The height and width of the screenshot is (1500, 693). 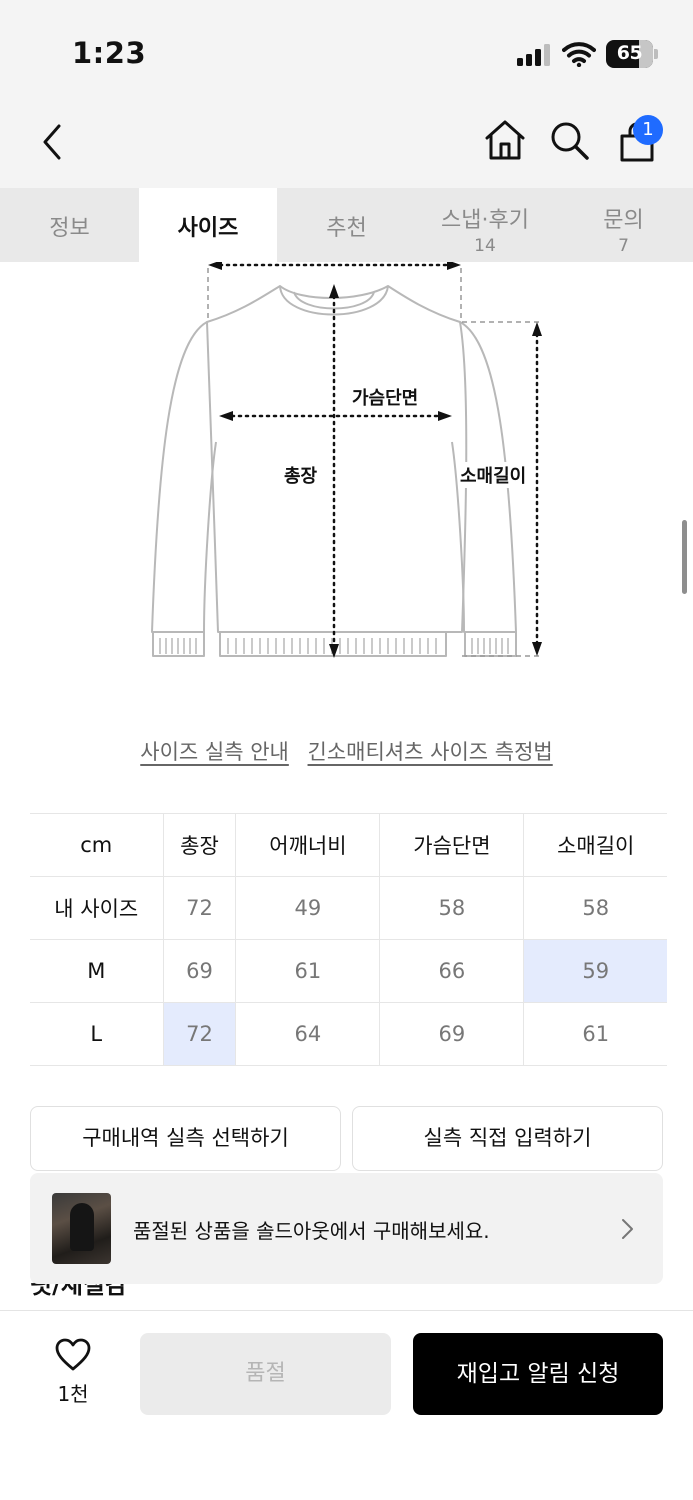 What do you see at coordinates (109, 53) in the screenshot?
I see `status-time: 1:23` at bounding box center [109, 53].